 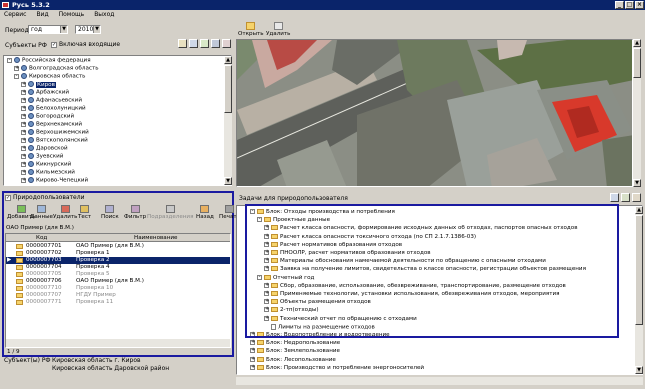 What do you see at coordinates (46, 180) in the screenshot?
I see `region-tree-item: + Кирово-Чепецкий` at bounding box center [46, 180].